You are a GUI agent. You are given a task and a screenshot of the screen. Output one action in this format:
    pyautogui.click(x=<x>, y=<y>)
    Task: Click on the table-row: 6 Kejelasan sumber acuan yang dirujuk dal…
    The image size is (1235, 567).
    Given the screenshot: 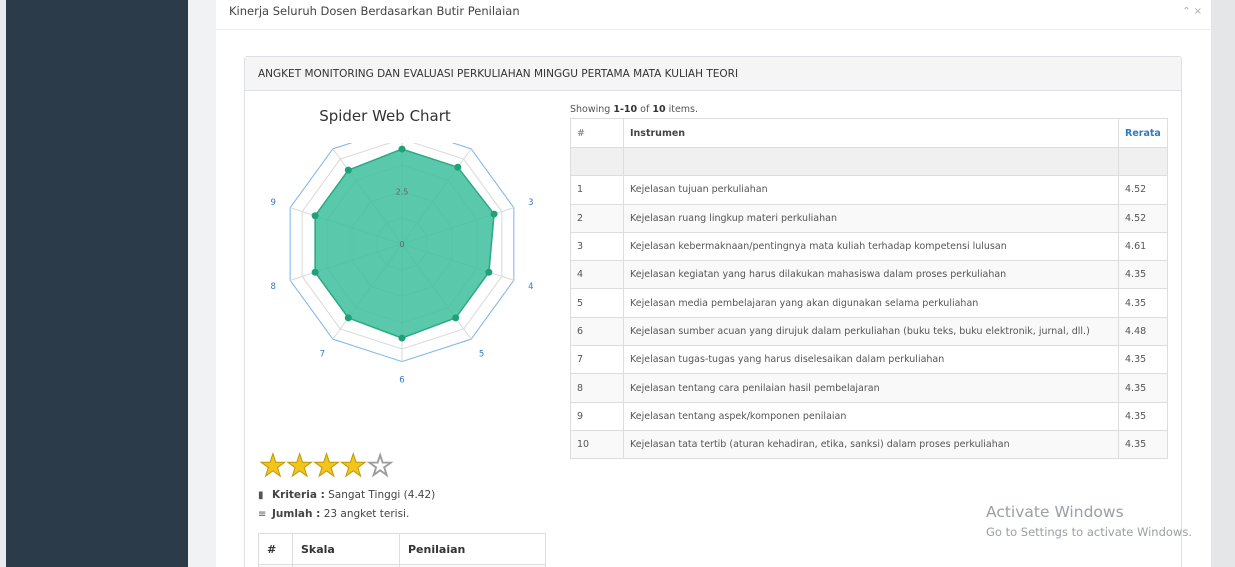 What is the action you would take?
    pyautogui.click(x=869, y=331)
    